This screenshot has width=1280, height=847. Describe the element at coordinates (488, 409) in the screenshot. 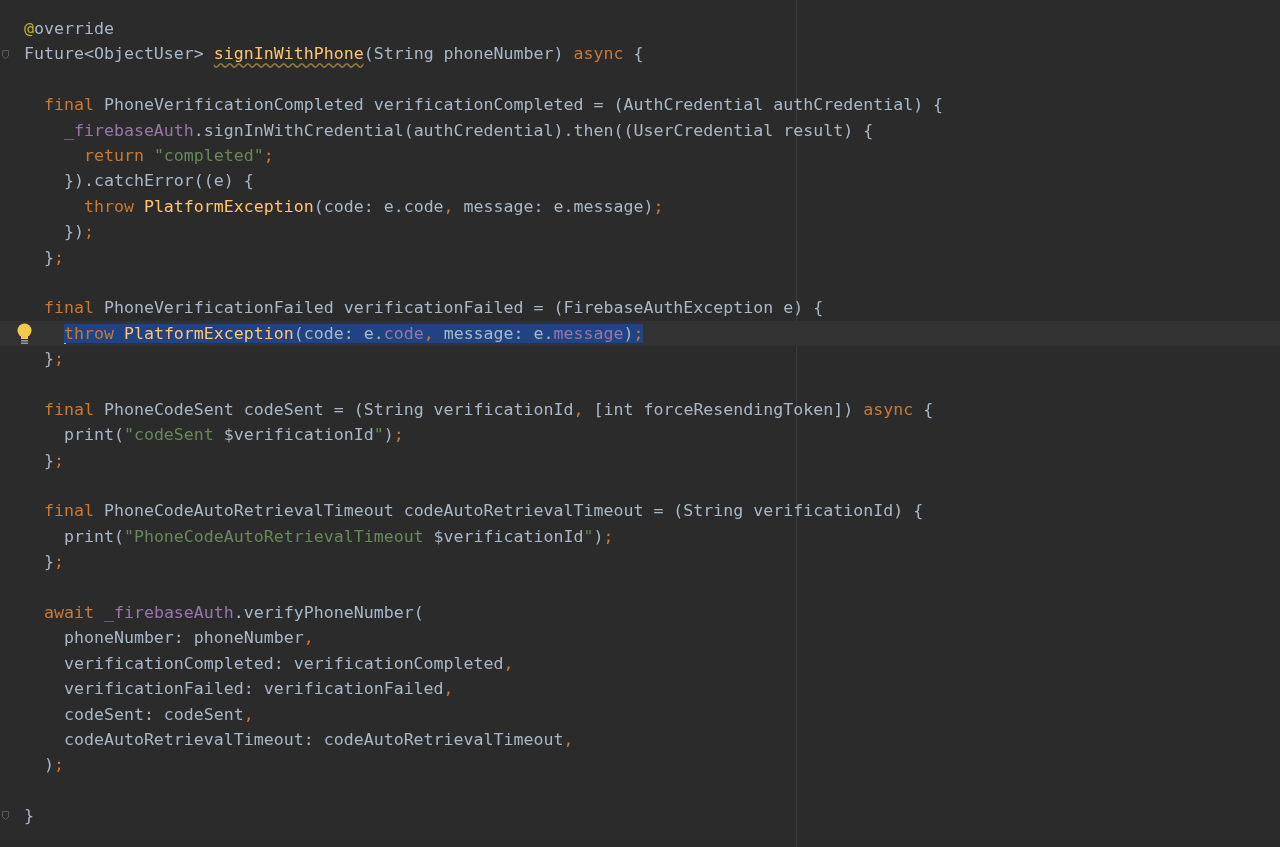

I see `code-line: final PhoneCodeSent codeSent = (String verificationId, [int forceResendingToken]) async {` at that location.